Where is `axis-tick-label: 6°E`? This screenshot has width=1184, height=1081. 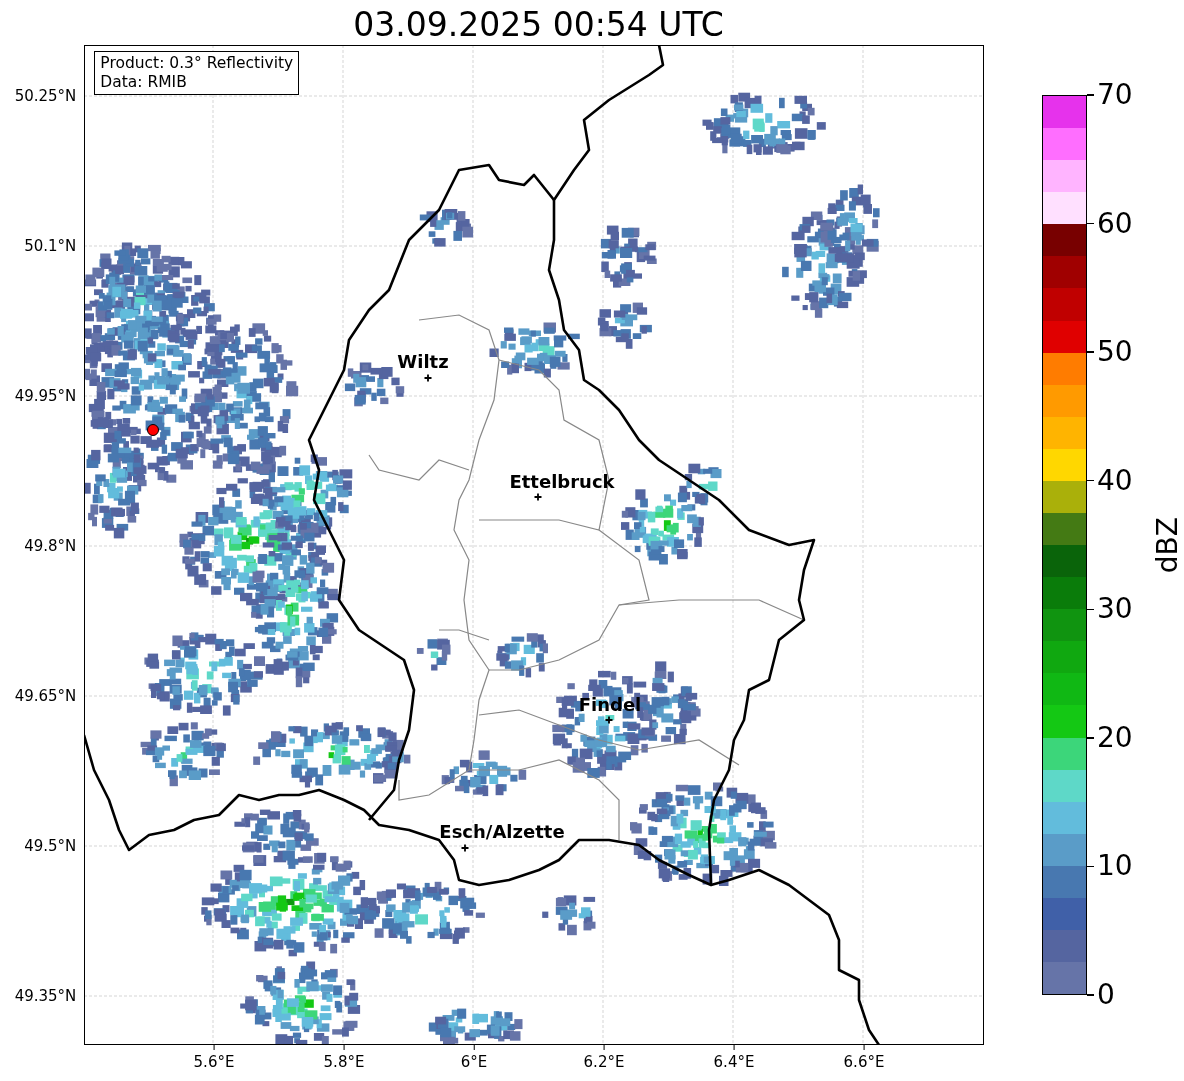
axis-tick-label: 6°E is located at coordinates (474, 1062).